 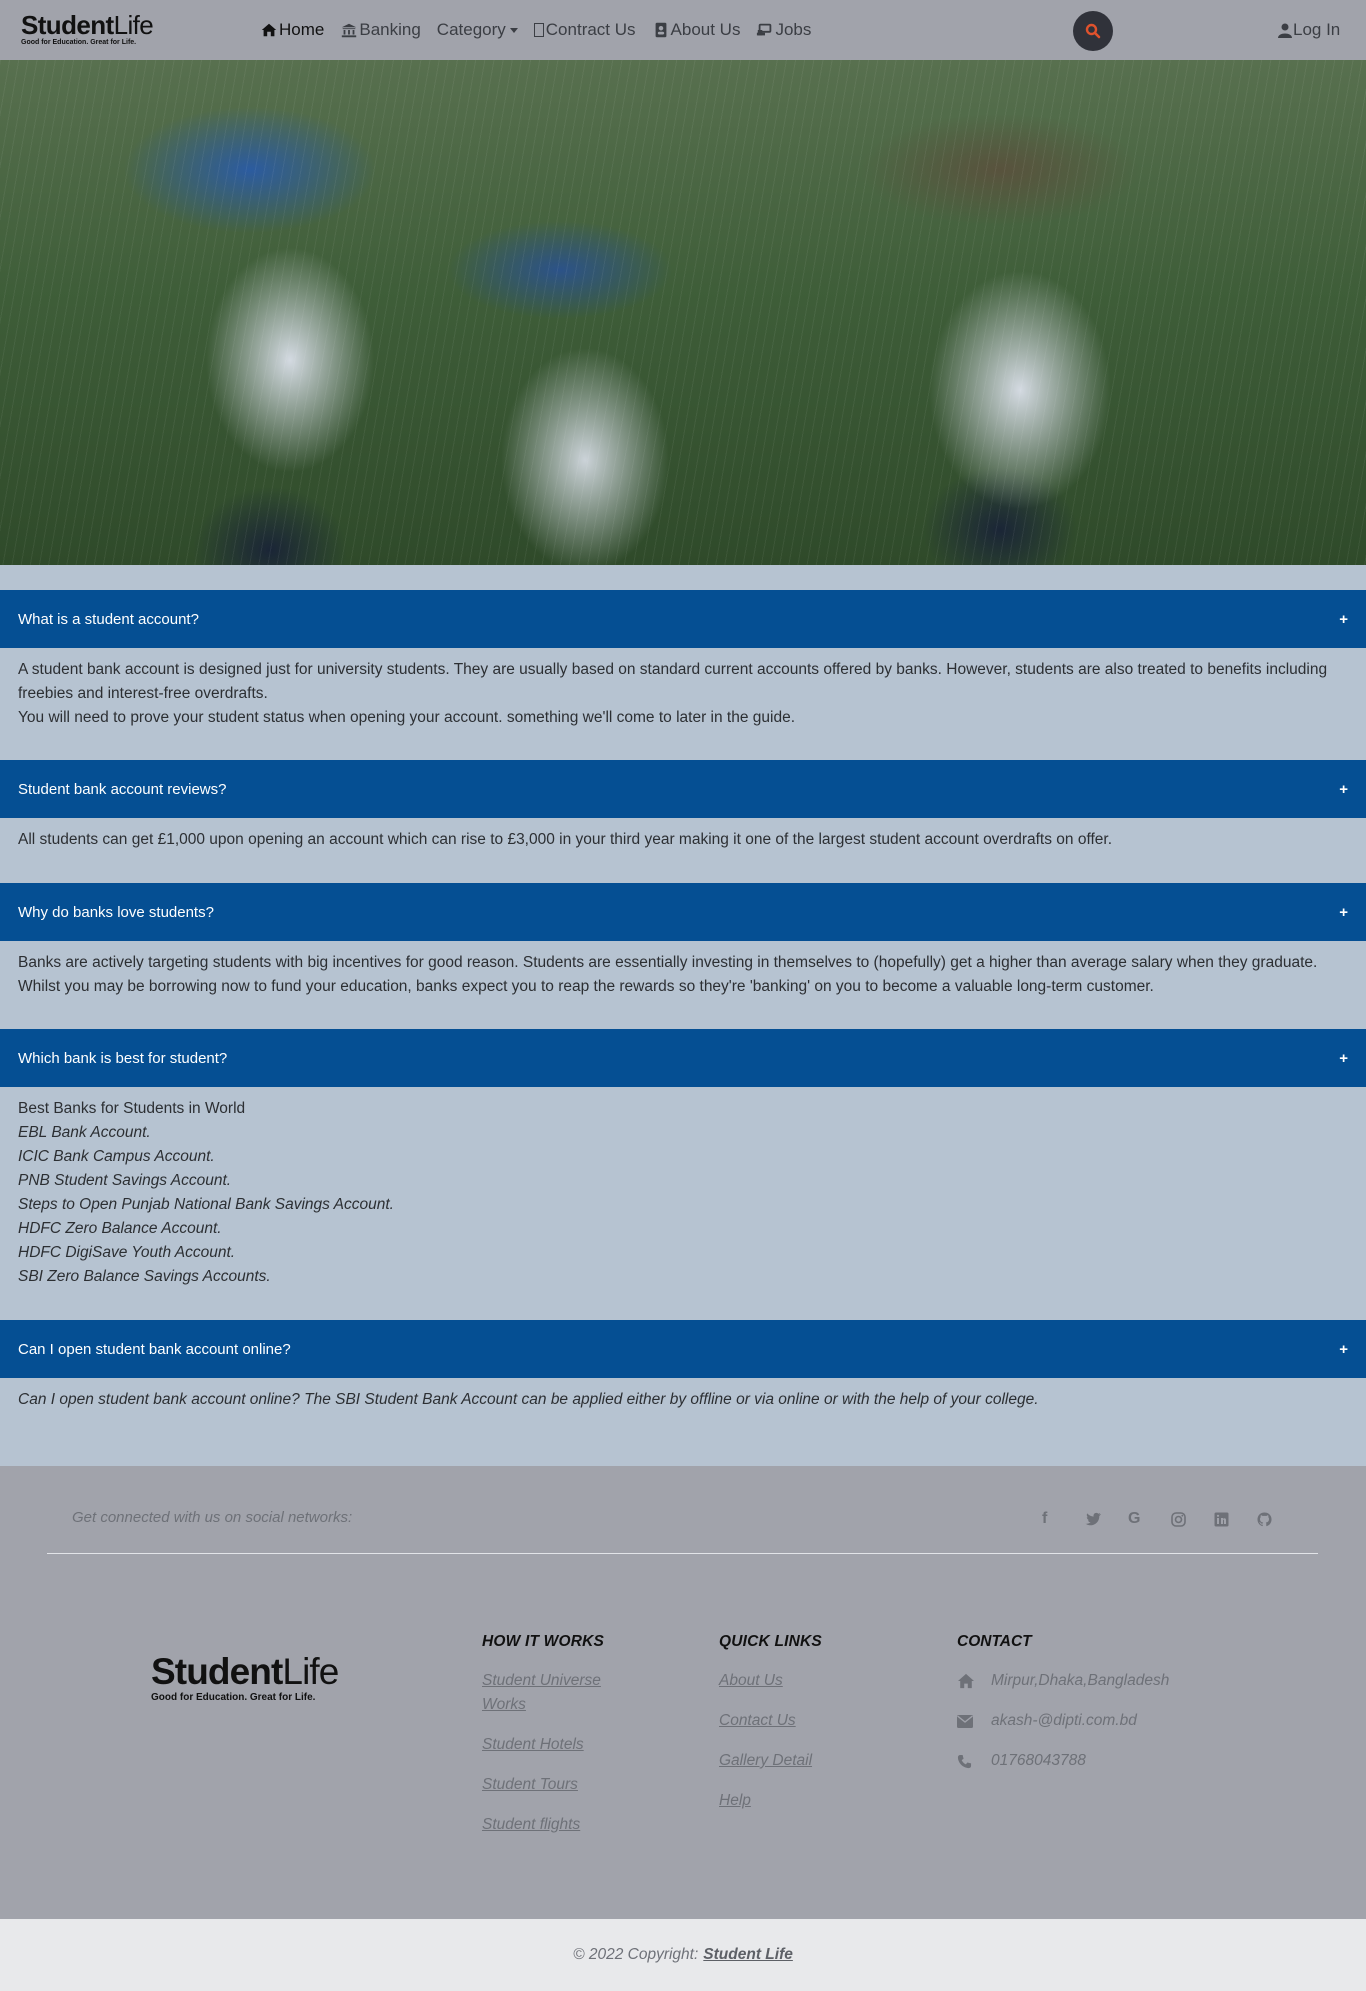 I want to click on copyright-bar: © 2022 Copyright: Student Life, so click(x=683, y=1955).